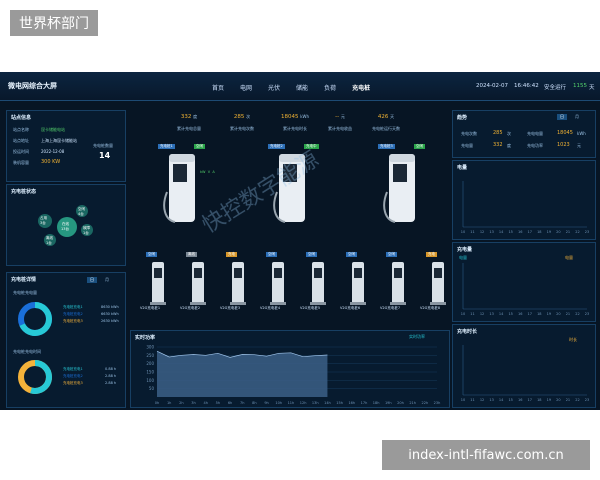 Image resolution: width=600 pixels, height=480 pixels. Describe the element at coordinates (525, 289) in the screenshot. I see `charge-amount-chart: 10 11 12 13 14 15 16 17 18 19 20 21 22 23` at that location.